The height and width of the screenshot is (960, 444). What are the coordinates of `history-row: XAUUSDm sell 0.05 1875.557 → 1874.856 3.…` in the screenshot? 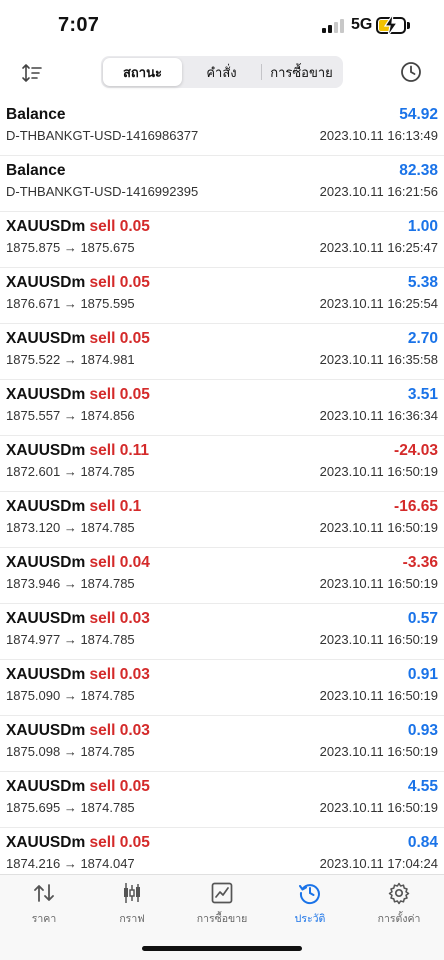 It's located at (222, 408).